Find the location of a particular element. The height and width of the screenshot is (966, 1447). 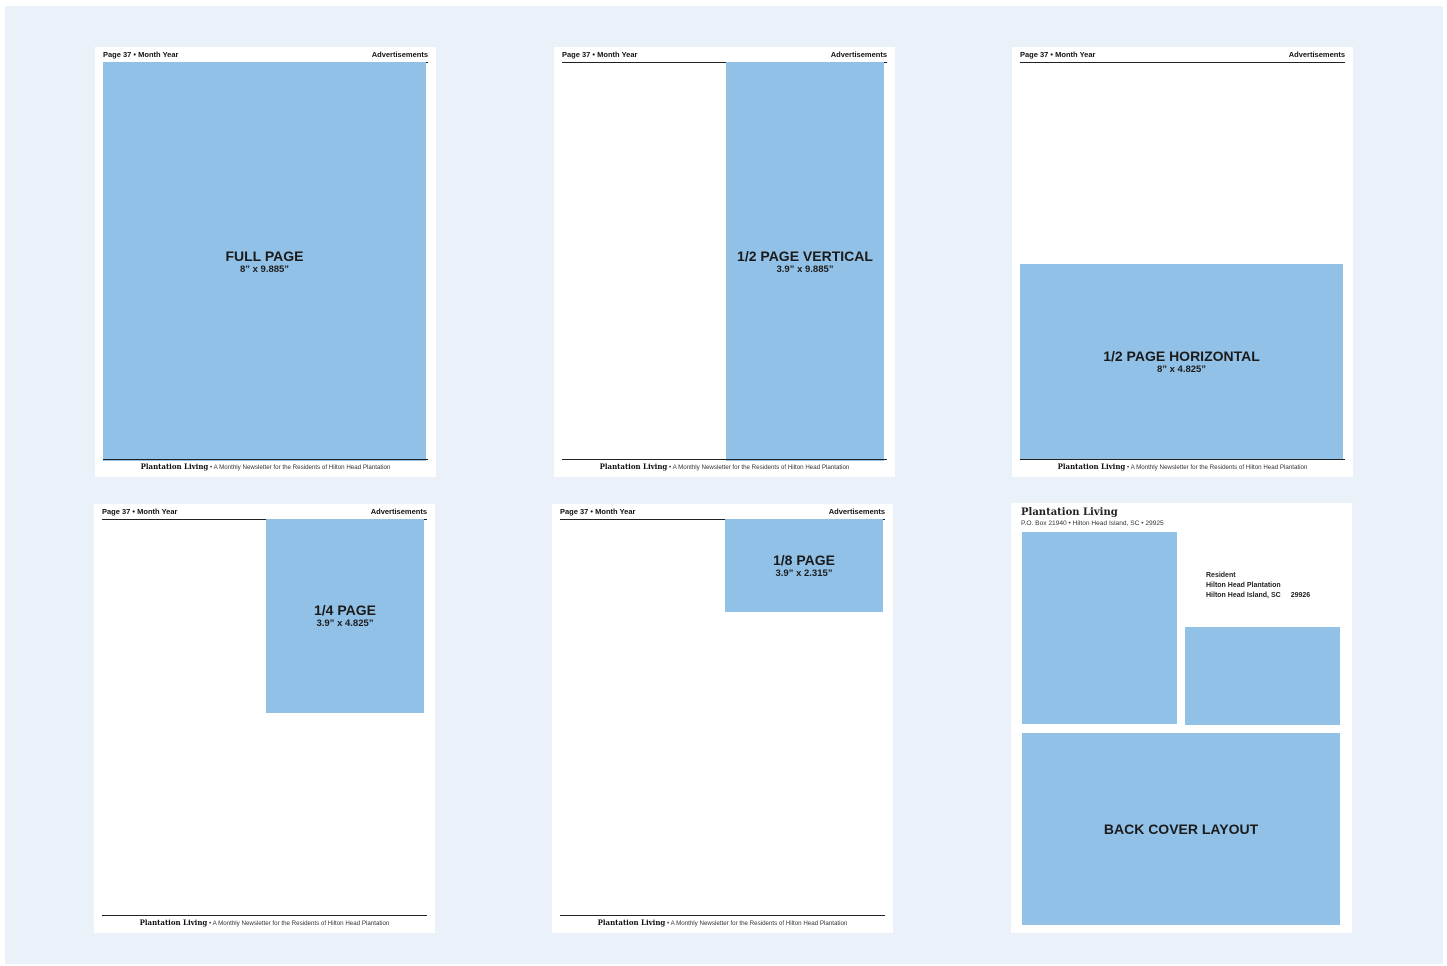

ad-size: 3.9” x 4.825” is located at coordinates (345, 623).